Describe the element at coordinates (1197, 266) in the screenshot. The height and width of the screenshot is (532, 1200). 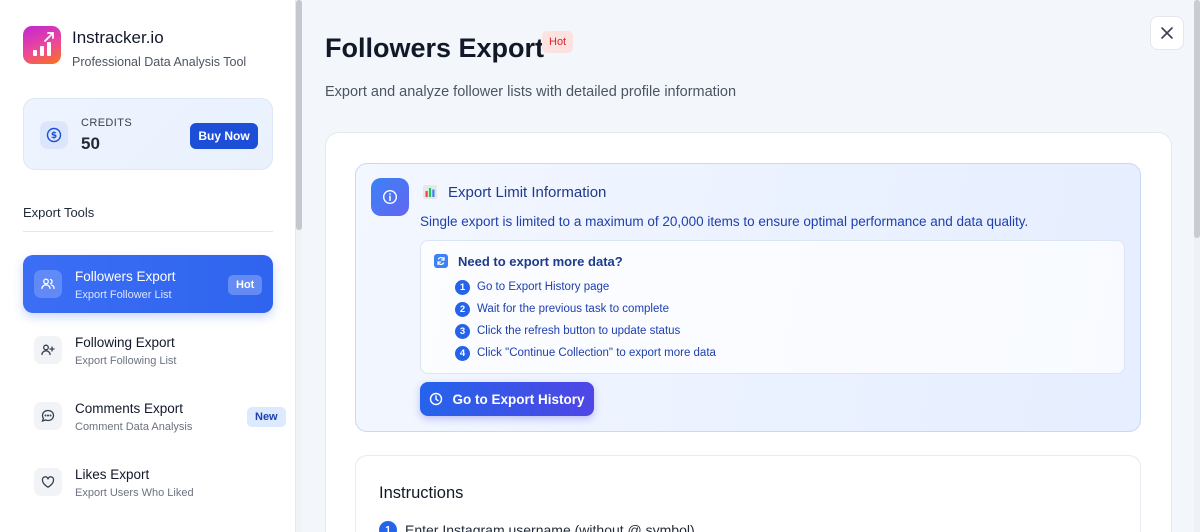
I see `main-scrollbar` at that location.